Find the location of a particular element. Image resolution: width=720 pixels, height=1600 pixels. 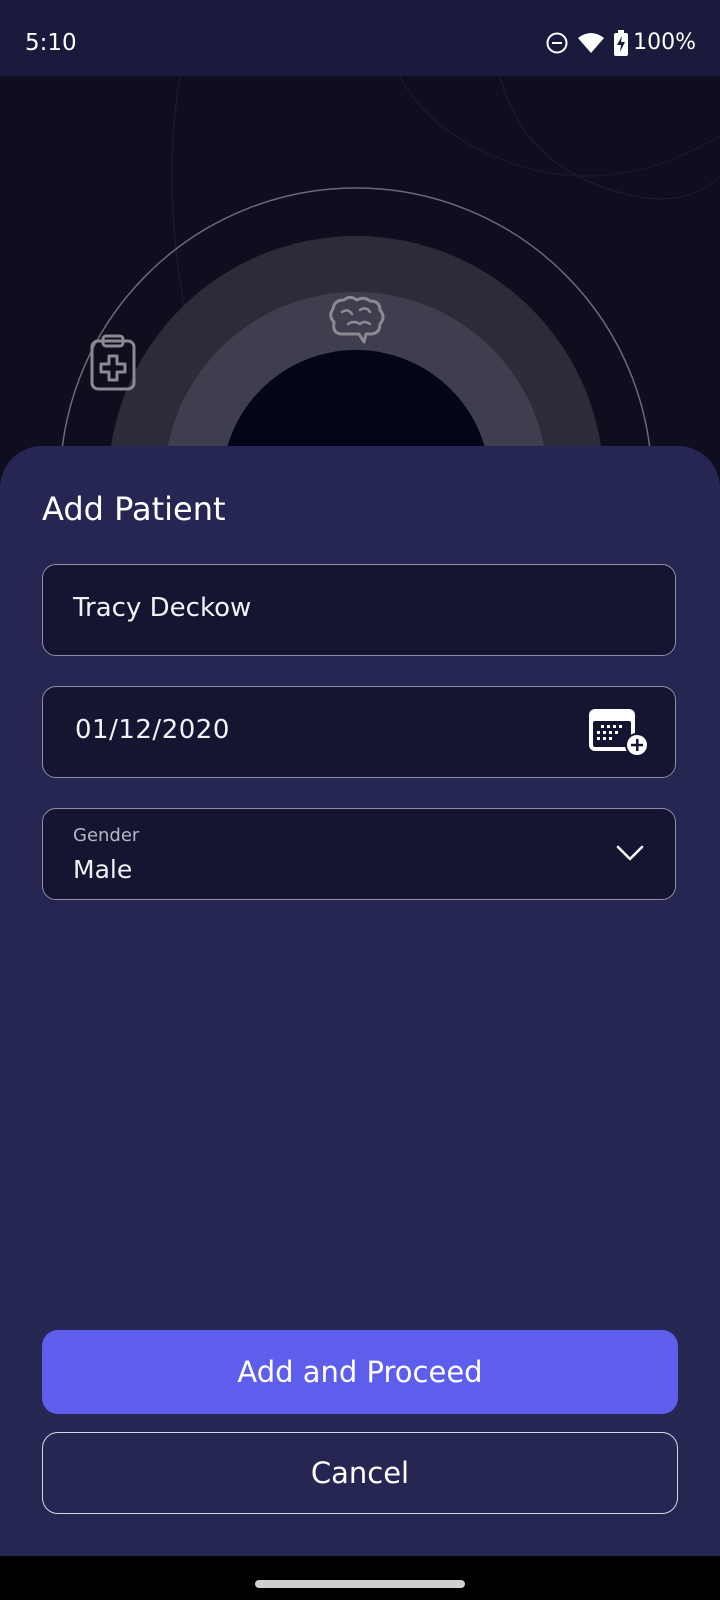

status-icons: 100% is located at coordinates (620, 43).